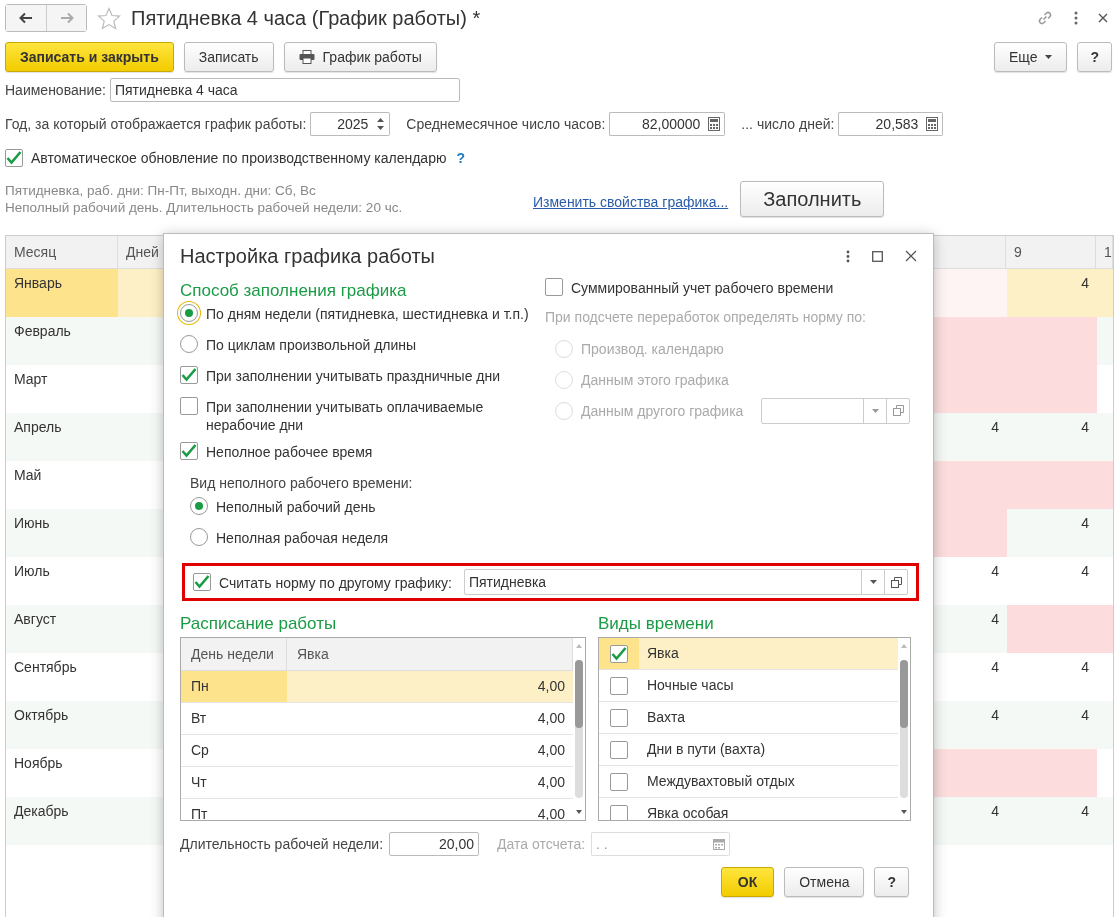 Image resolution: width=1116 pixels, height=917 pixels. I want to click on checkbox-label: Автоматическое обновление по производственному календарю, so click(239, 158).